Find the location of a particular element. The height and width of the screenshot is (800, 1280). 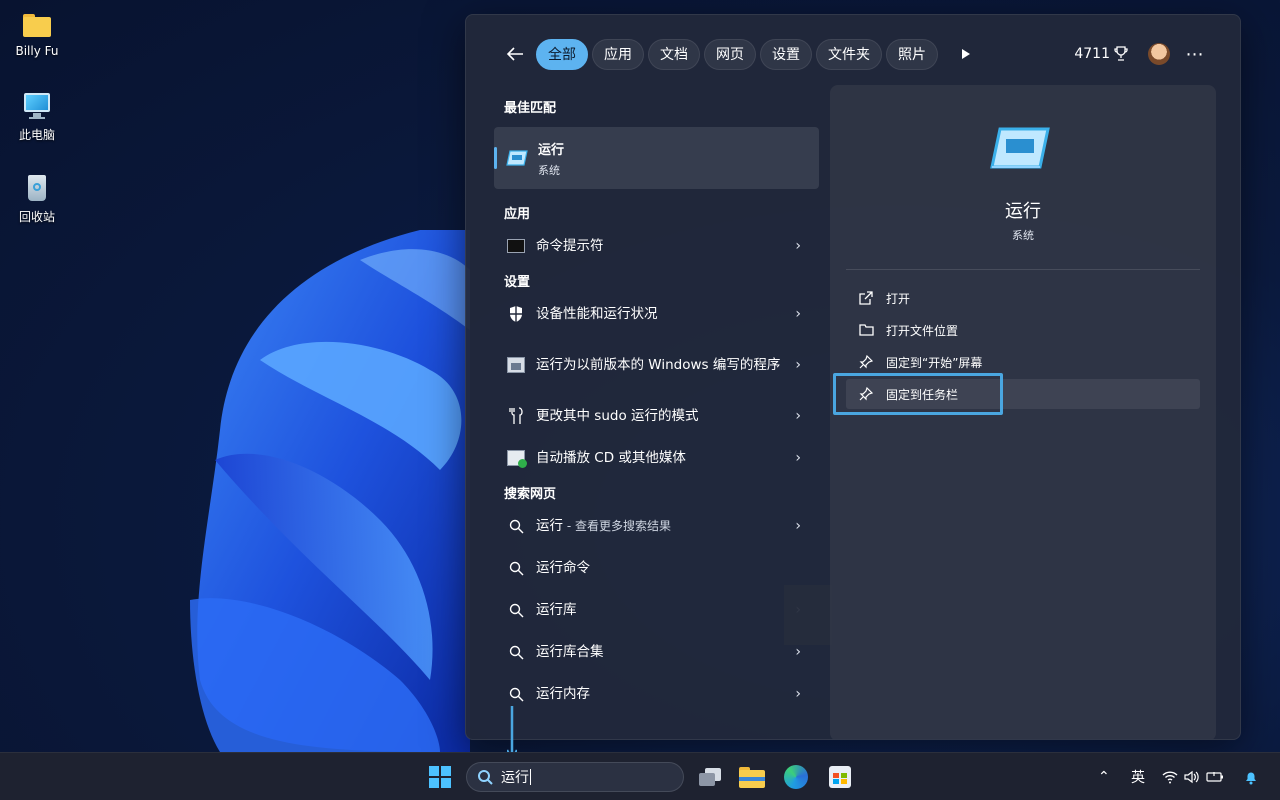

filter-chip-folders: 文件夹 is located at coordinates (849, 54).